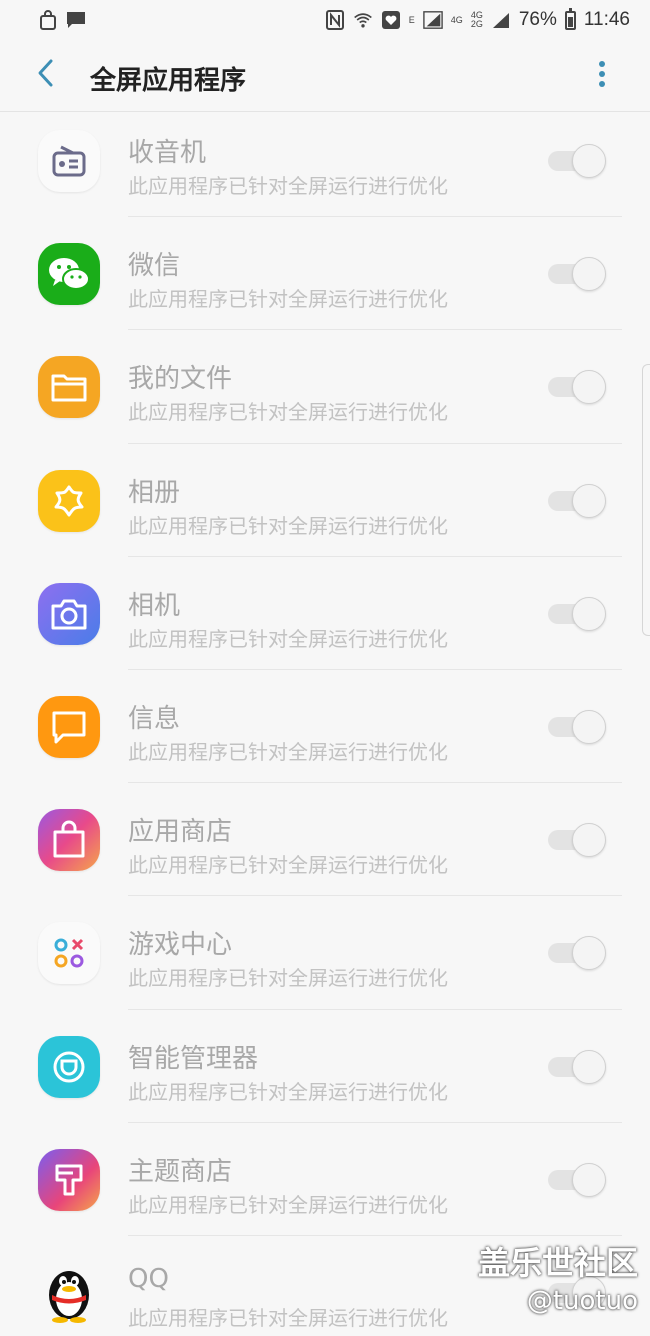 This screenshot has height=1336, width=650. I want to click on wechat-icon, so click(69, 274).